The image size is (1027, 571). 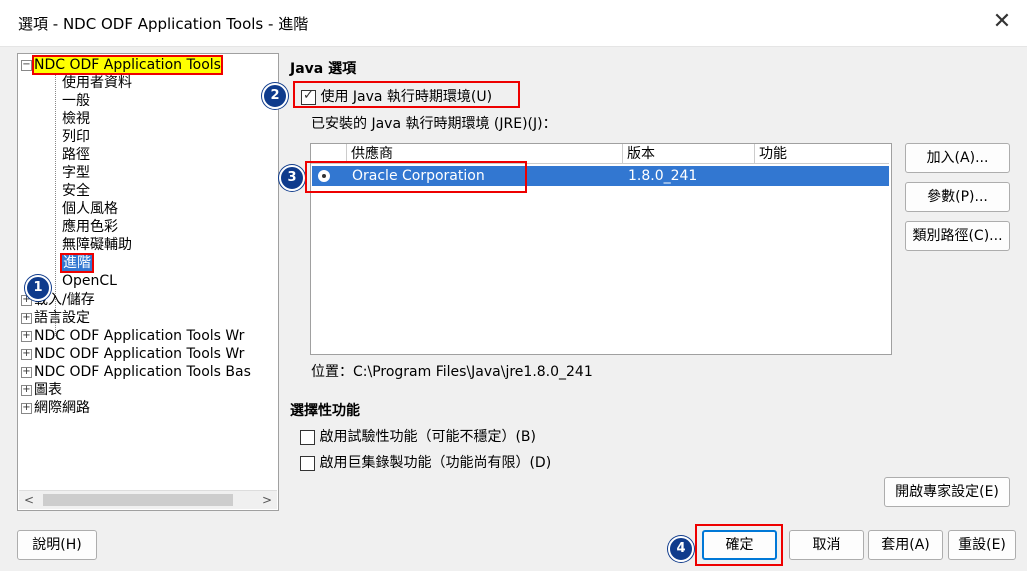 What do you see at coordinates (163, 24) in the screenshot?
I see `window-title: 選項 - NDC ODF Application Tools - 進階` at bounding box center [163, 24].